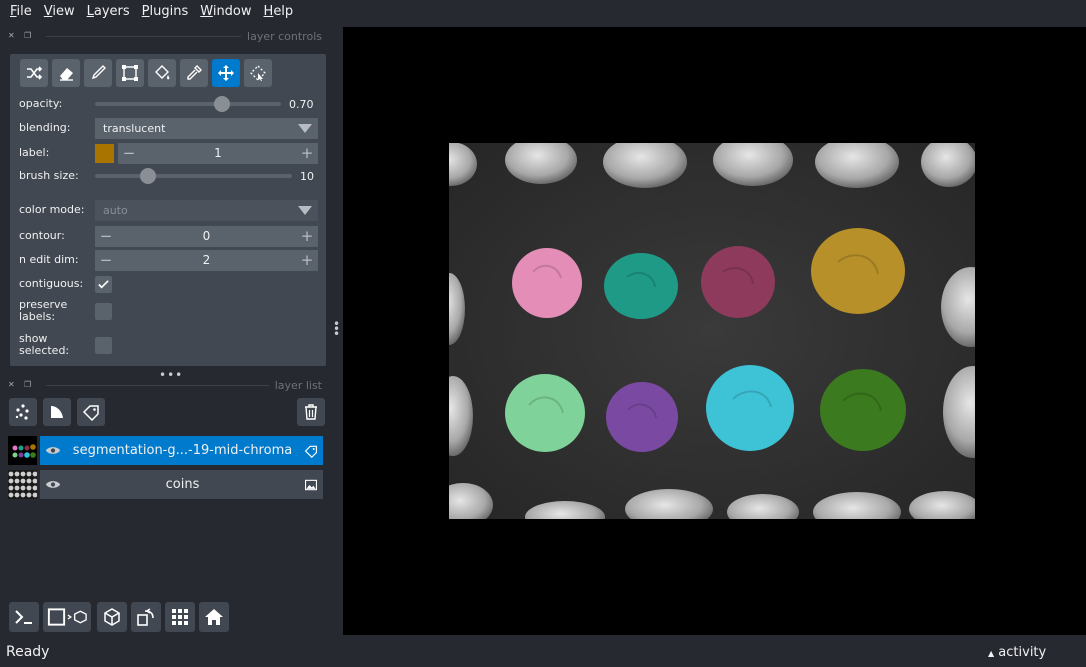 Image resolution: width=1086 pixels, height=667 pixels. I want to click on paint-button, so click(98, 73).